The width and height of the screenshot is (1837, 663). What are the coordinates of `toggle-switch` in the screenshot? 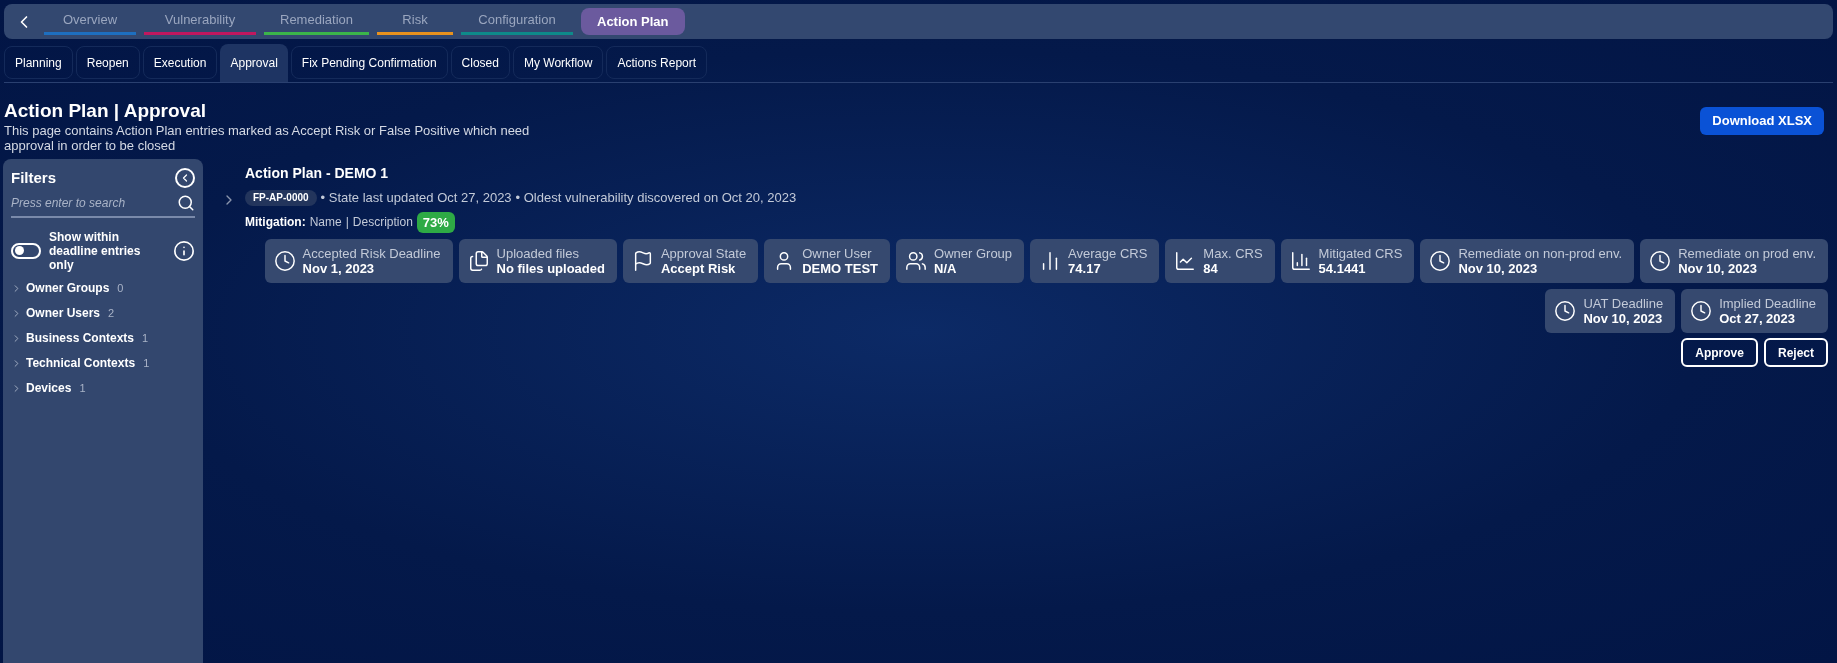 It's located at (26, 250).